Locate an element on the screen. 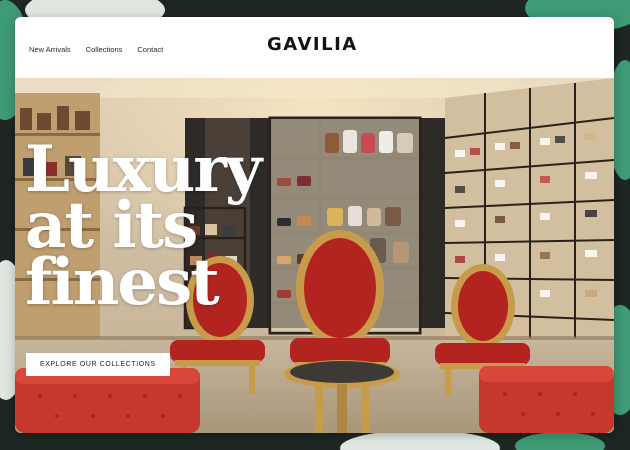  nav-links: New Arrivals Collections Contact is located at coordinates (96, 49).